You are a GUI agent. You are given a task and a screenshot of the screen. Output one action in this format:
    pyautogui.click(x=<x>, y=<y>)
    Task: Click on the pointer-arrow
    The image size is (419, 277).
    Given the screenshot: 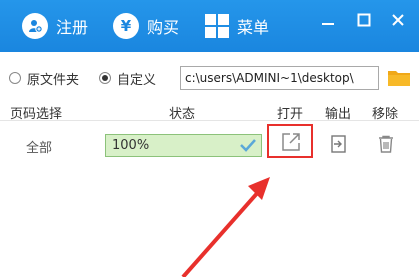 What is the action you would take?
    pyautogui.click(x=225, y=227)
    